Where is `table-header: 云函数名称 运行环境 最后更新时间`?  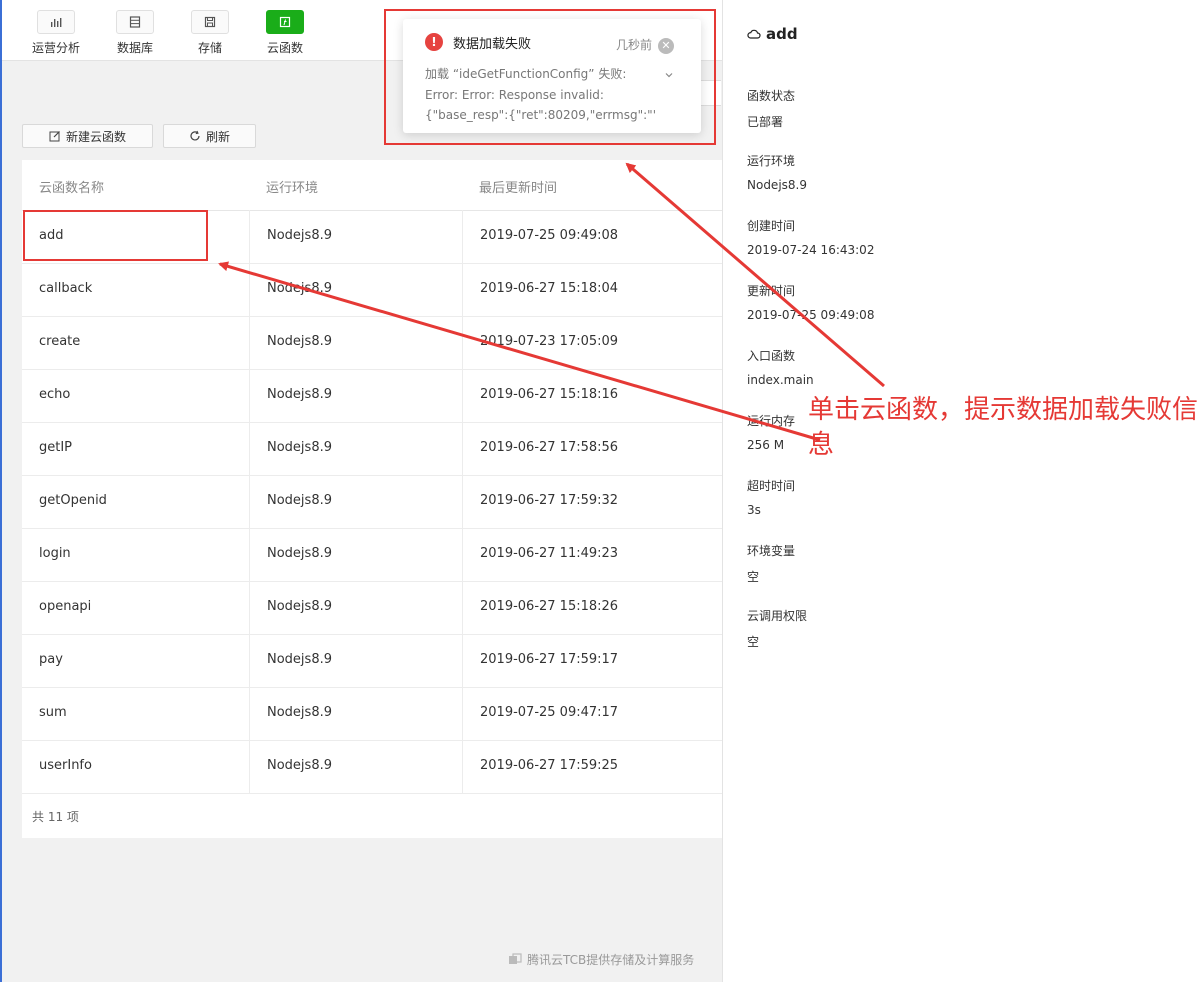
table-header: 云函数名称 运行环境 最后更新时间 is located at coordinates (372, 185).